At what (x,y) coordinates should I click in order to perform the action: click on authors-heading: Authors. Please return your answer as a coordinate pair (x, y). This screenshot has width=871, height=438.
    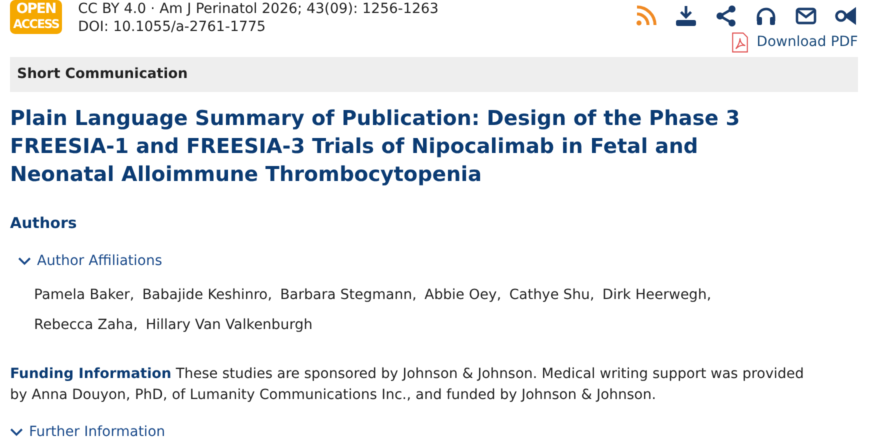
    Looking at the image, I should click on (44, 223).